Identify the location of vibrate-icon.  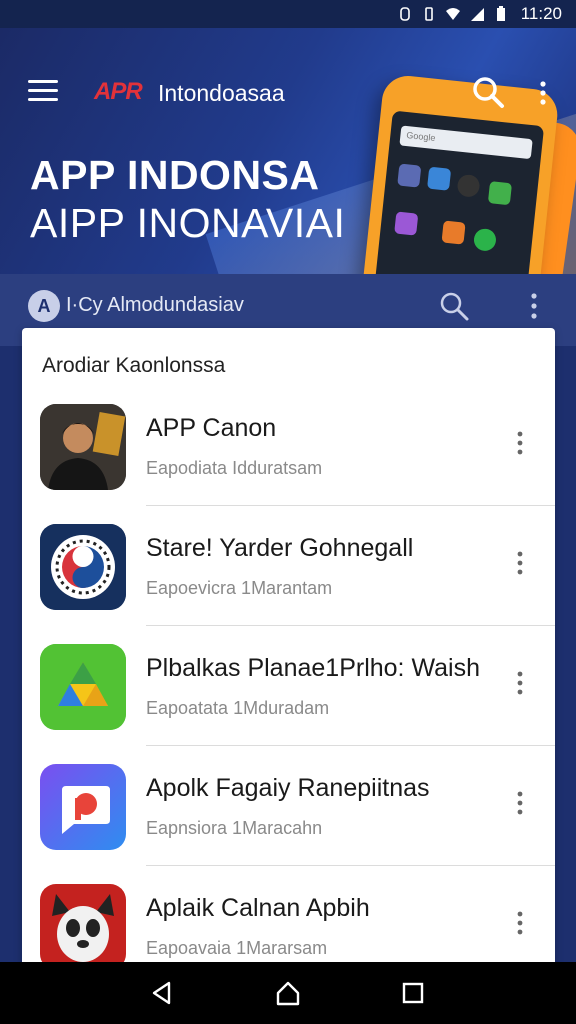
(428, 14).